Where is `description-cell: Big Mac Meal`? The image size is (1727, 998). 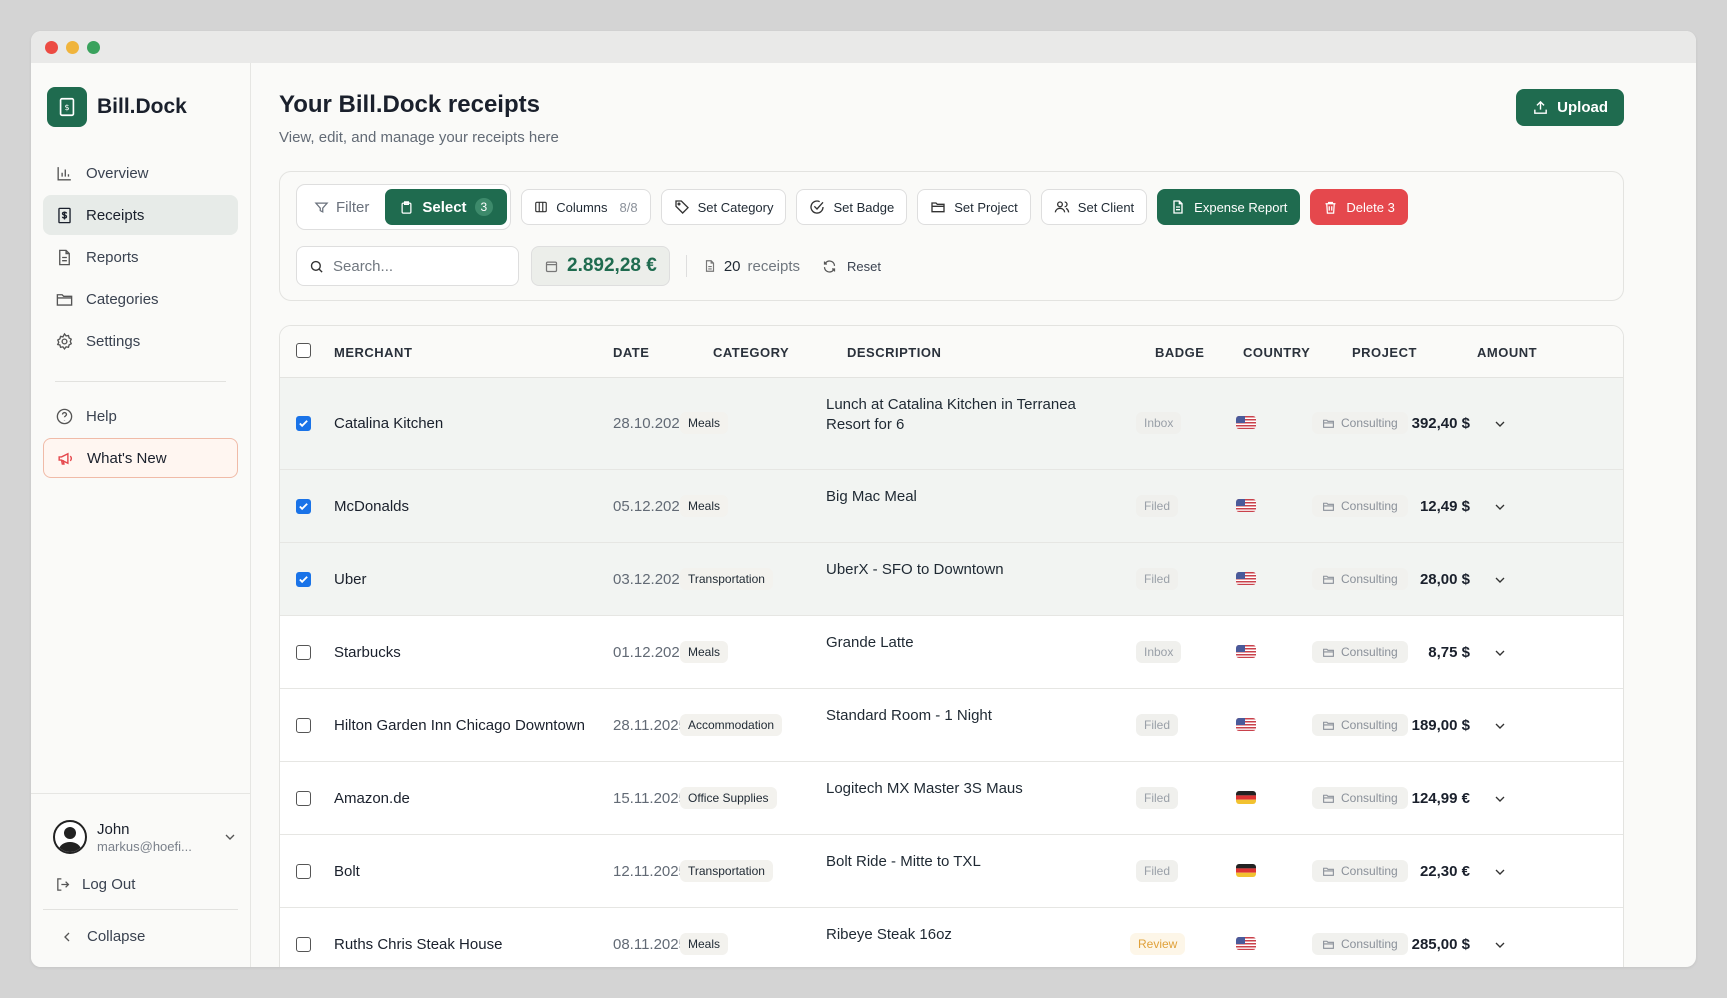 description-cell: Big Mac Meal is located at coordinates (871, 496).